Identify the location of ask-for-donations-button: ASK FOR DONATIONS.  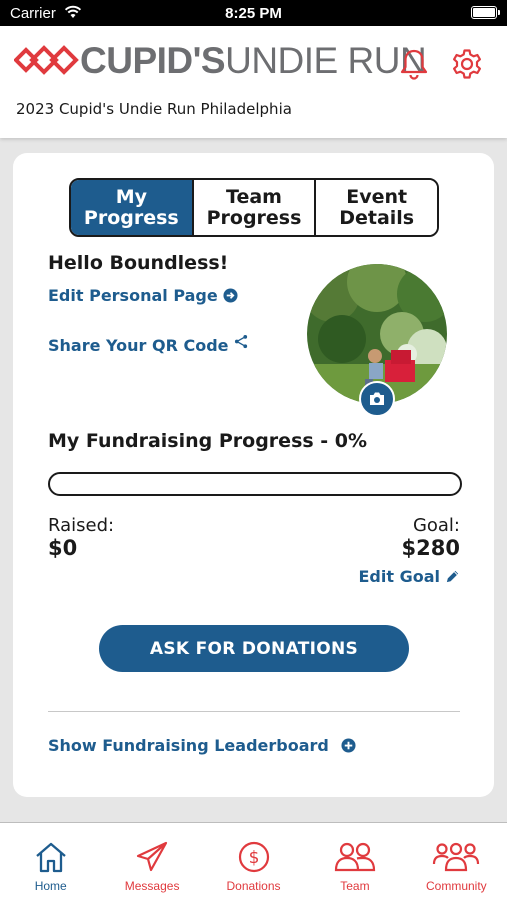
(254, 648).